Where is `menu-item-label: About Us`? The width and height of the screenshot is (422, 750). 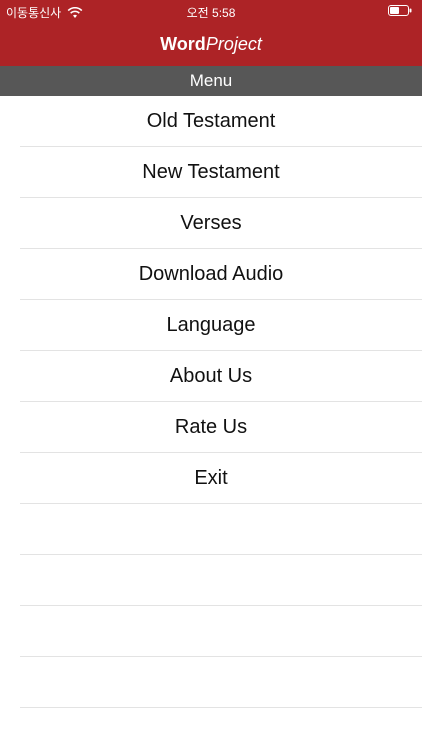 menu-item-label: About Us is located at coordinates (211, 376).